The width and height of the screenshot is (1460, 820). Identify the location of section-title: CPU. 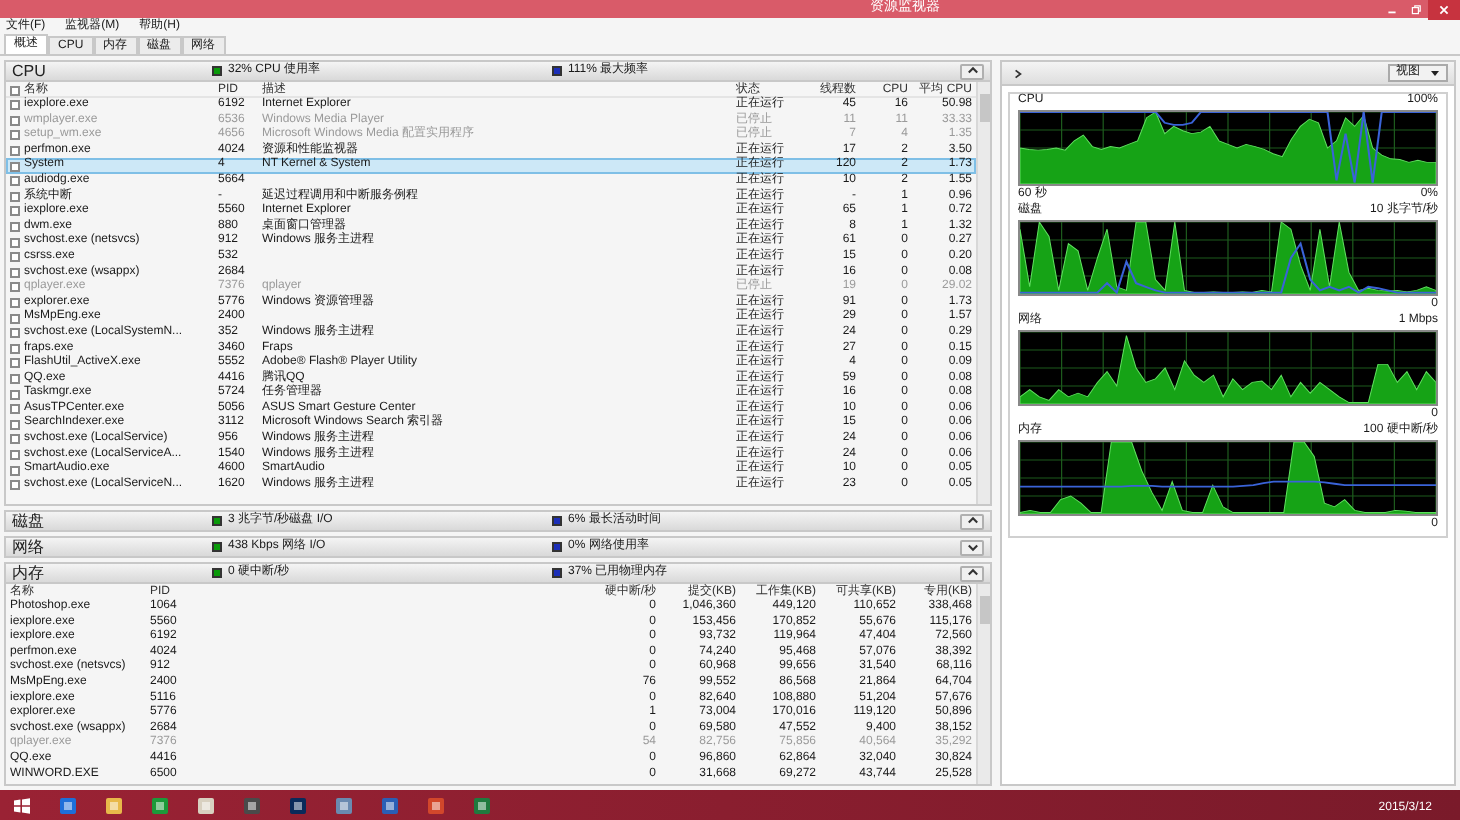
(30, 70).